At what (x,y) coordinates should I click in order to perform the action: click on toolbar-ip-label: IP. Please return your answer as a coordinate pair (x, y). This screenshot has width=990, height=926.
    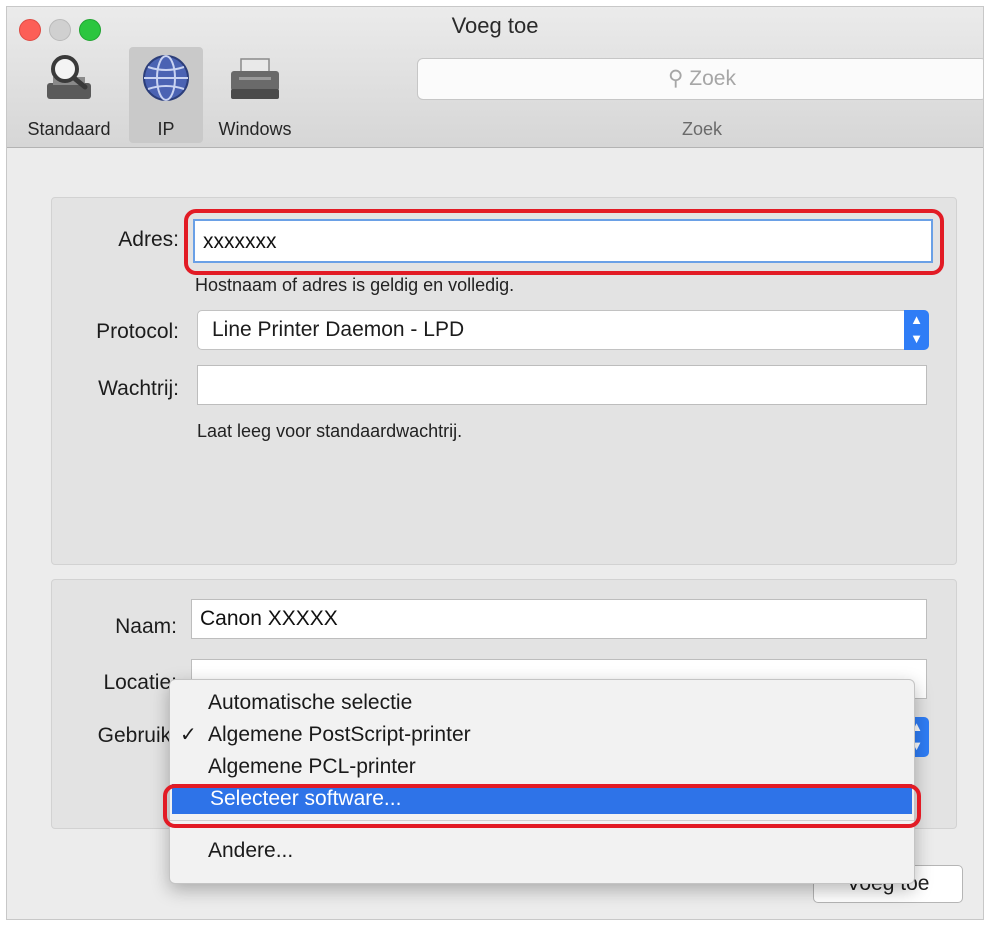
    Looking at the image, I should click on (166, 129).